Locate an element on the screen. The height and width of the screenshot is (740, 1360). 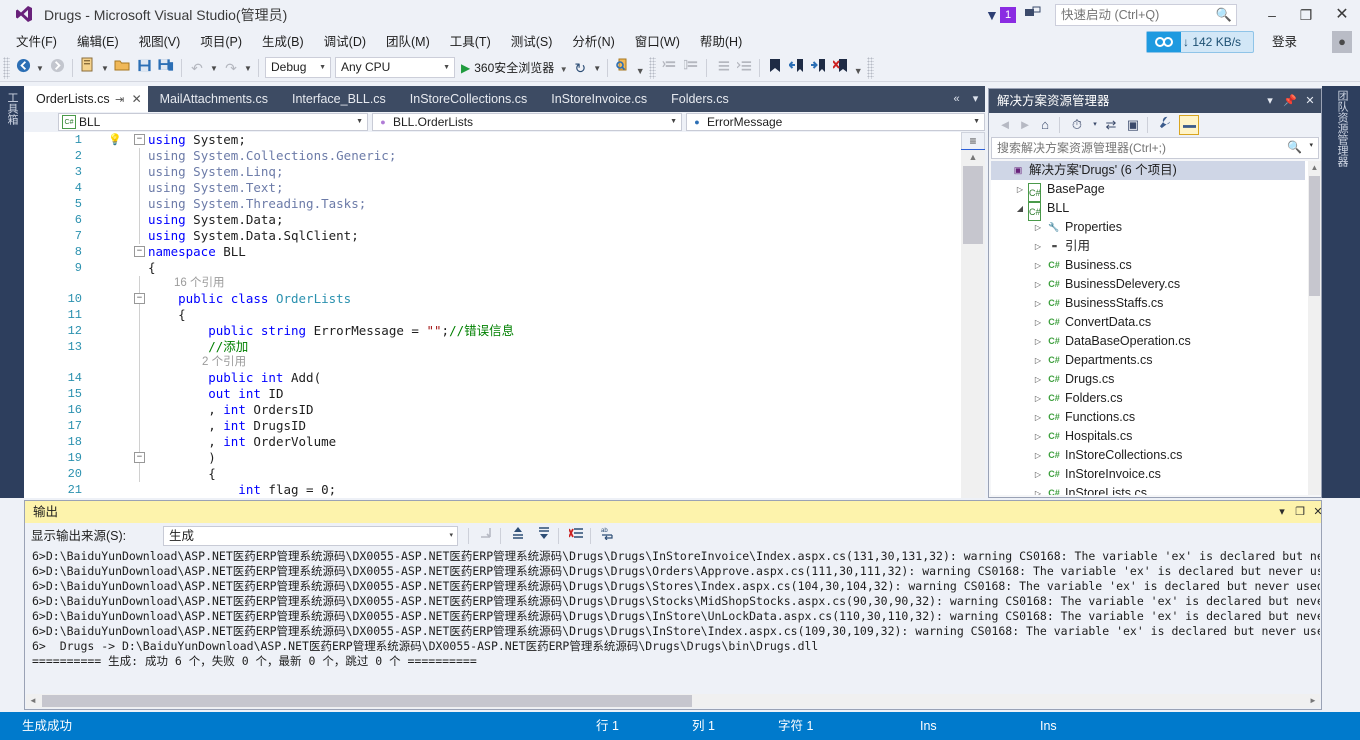
comment-selection-button is located at coordinates (669, 68).